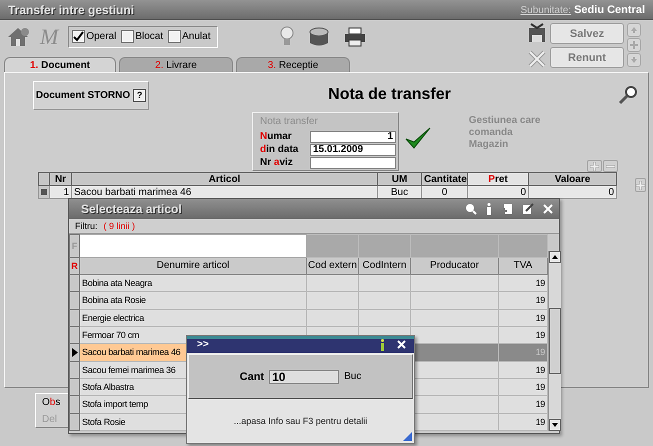  I want to click on storno-button: Document STORNO ?, so click(91, 95).